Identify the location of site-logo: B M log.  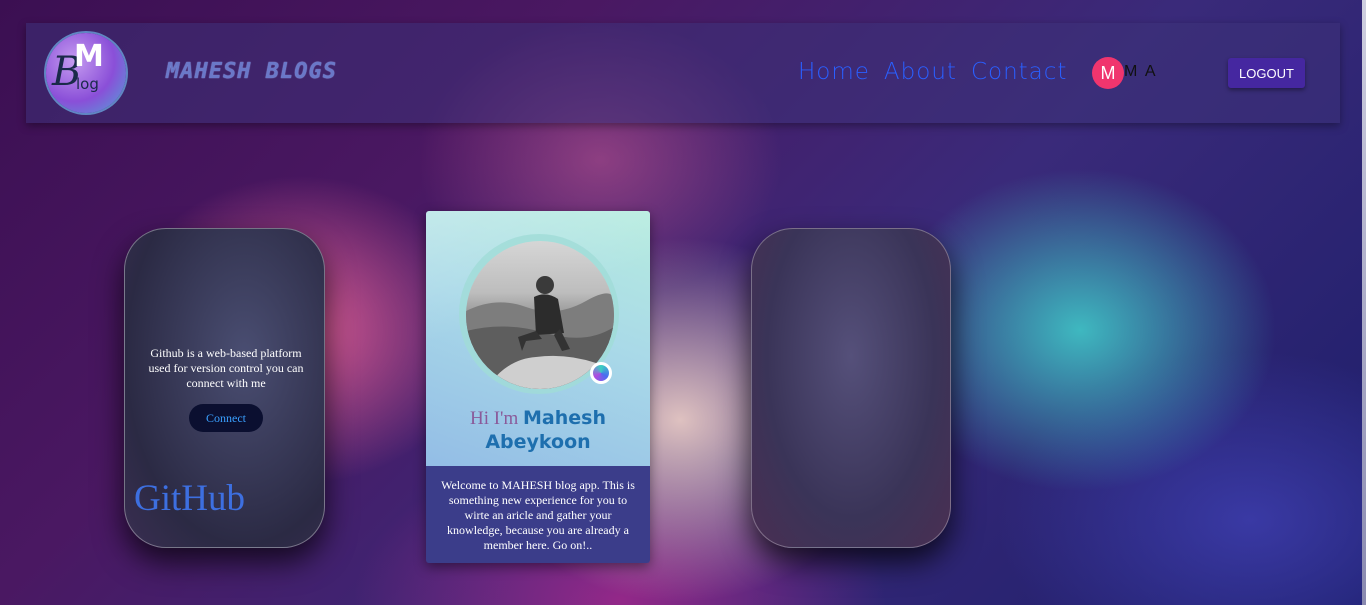
(86, 73).